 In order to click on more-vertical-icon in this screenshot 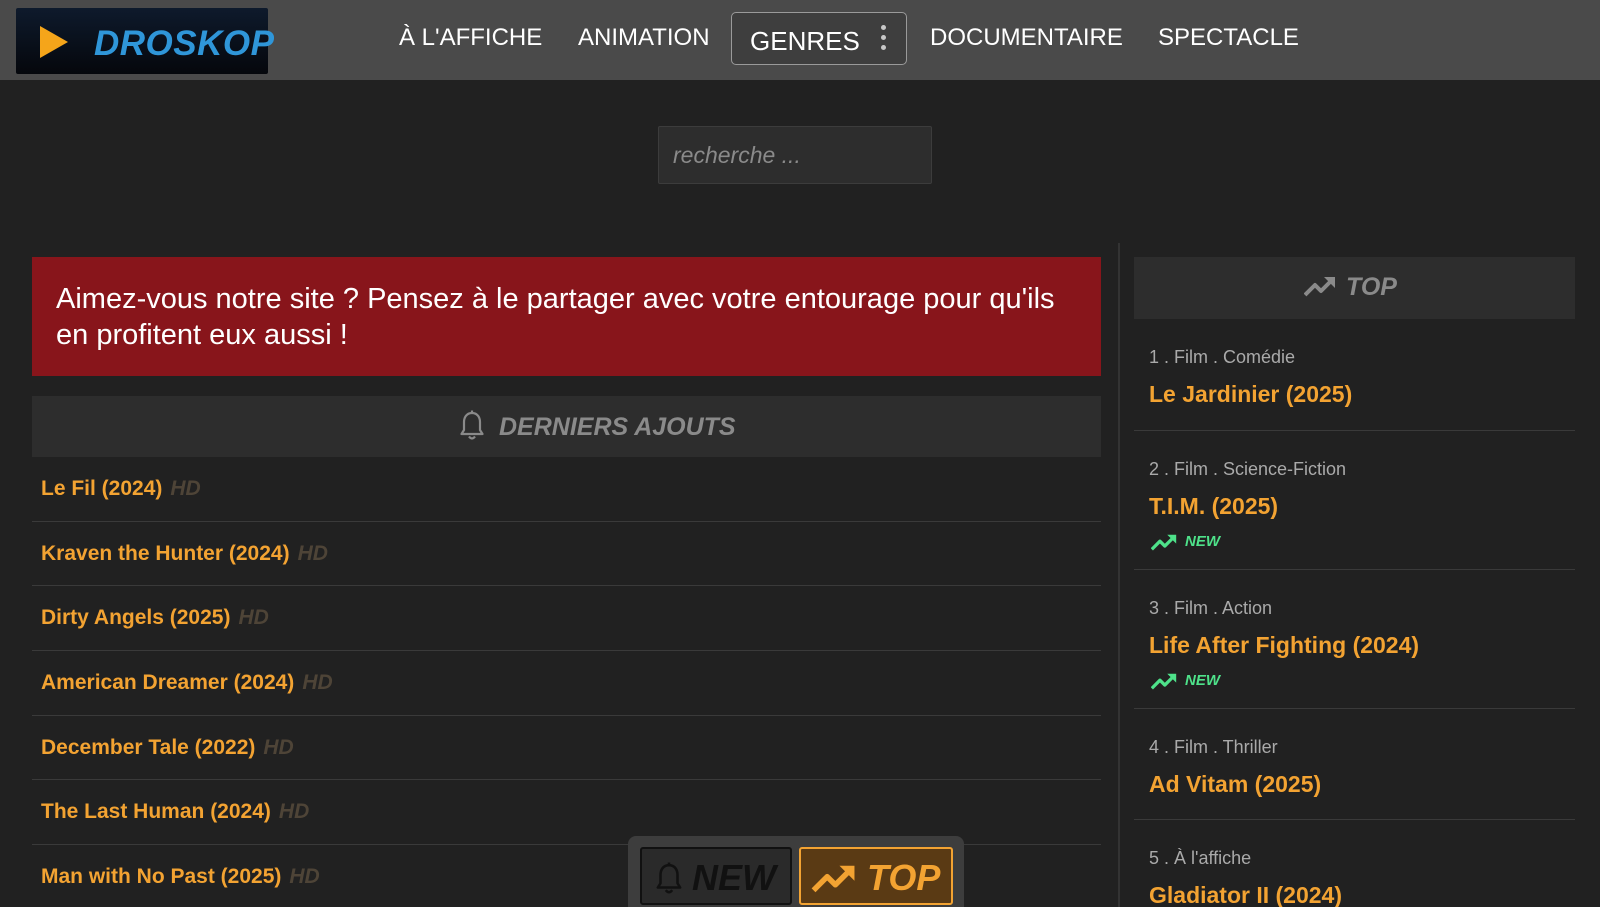, I will do `click(884, 40)`.